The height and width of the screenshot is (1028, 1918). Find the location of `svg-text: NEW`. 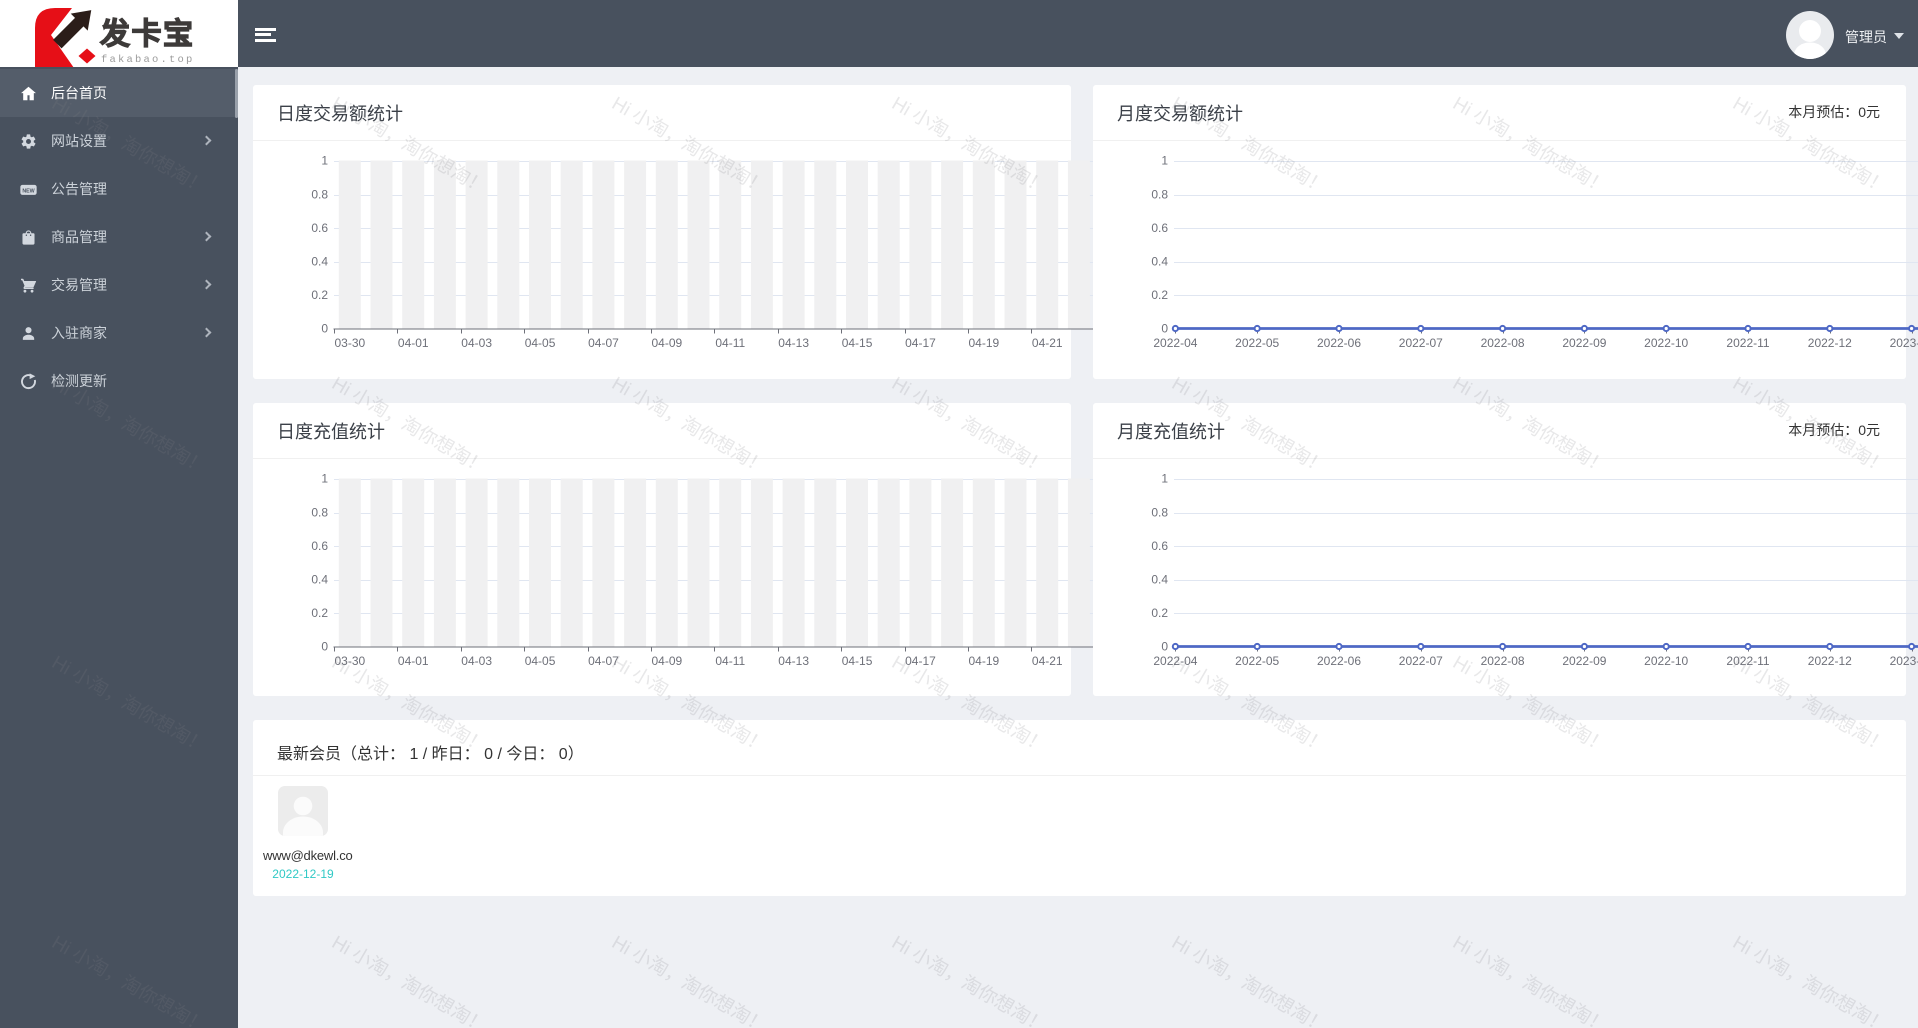

svg-text: NEW is located at coordinates (28, 191).